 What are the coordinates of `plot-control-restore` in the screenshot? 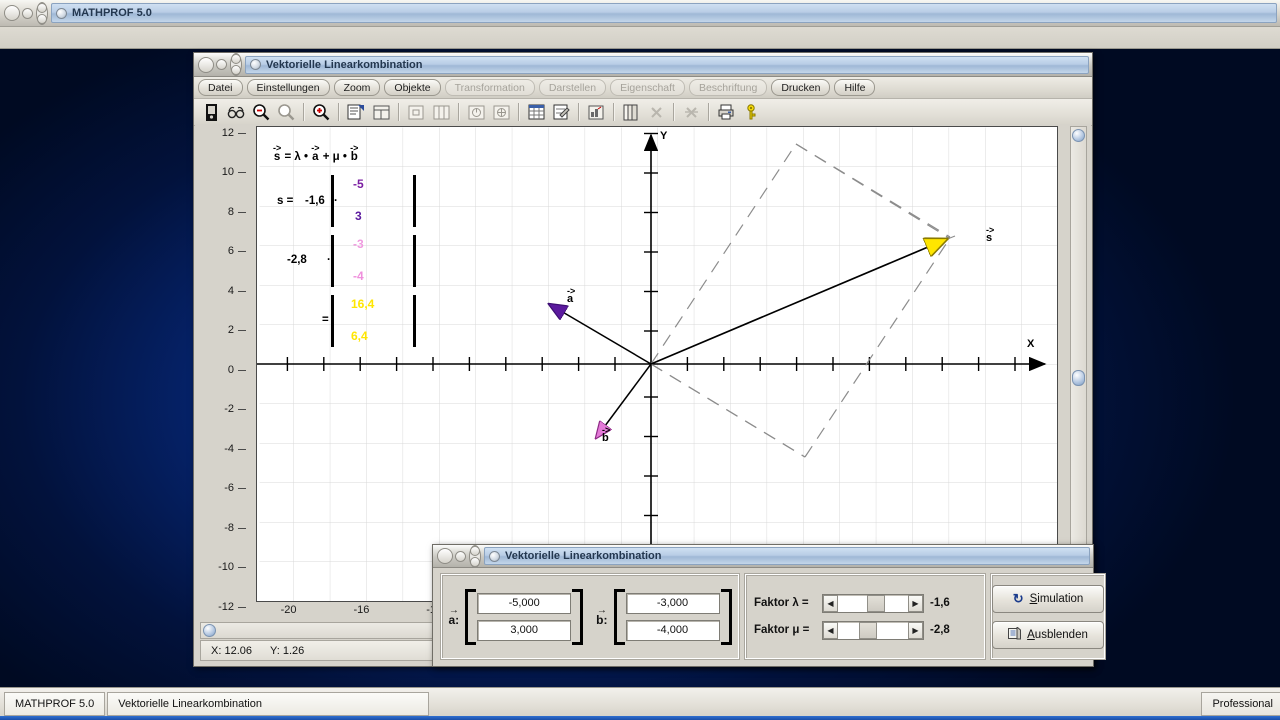 It's located at (236, 70).